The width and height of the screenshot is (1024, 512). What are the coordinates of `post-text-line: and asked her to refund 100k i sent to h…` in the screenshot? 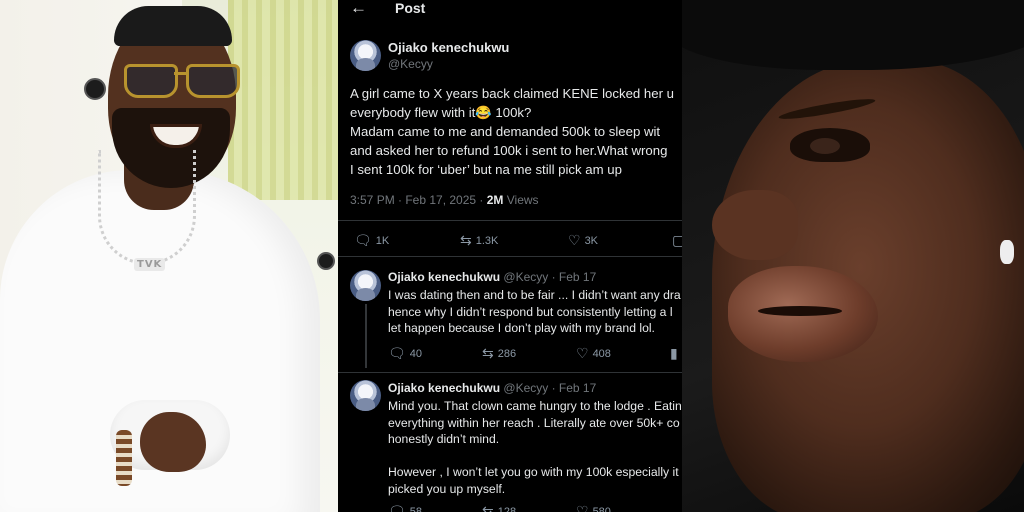 It's located at (509, 150).